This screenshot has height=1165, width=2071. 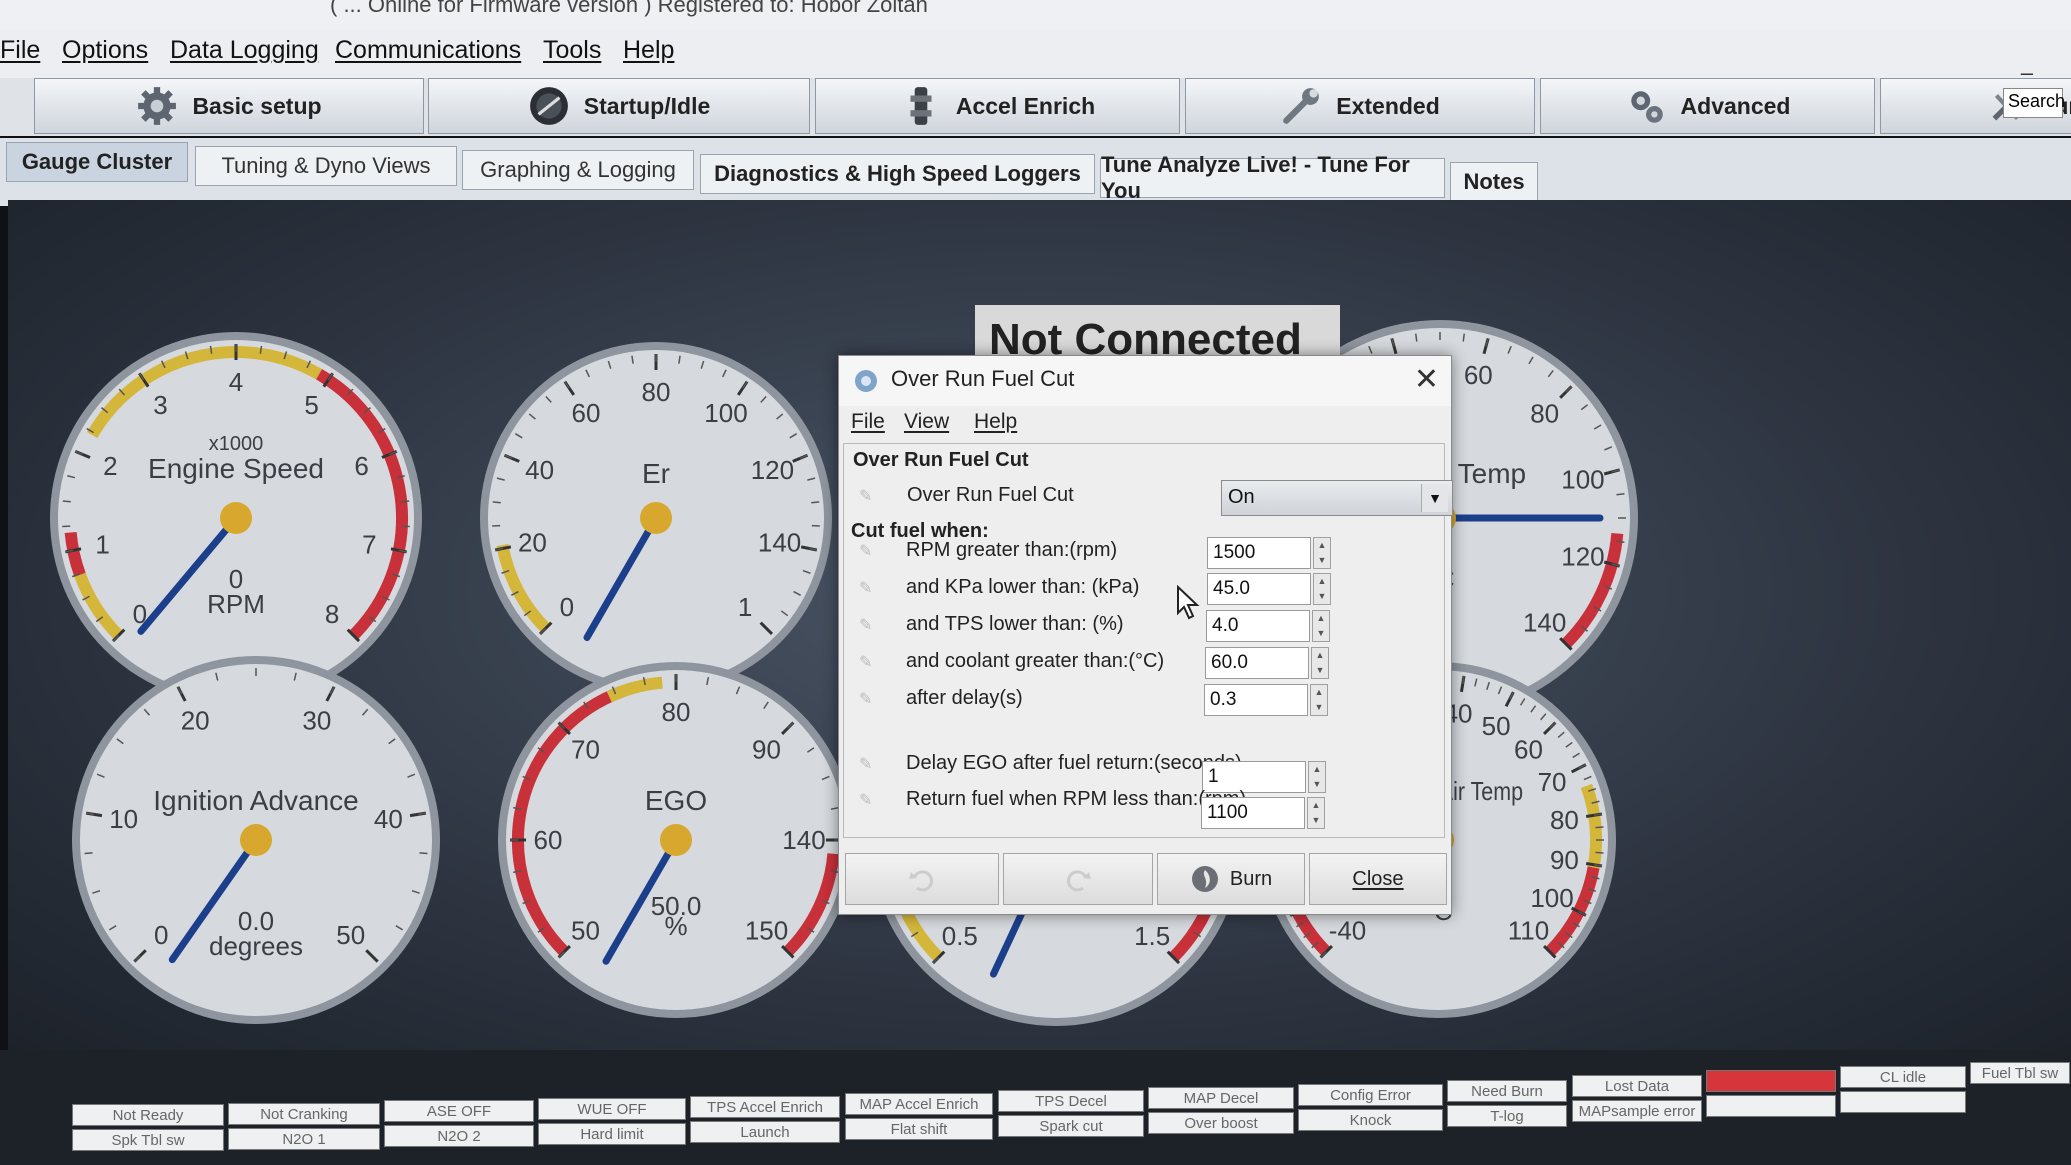 What do you see at coordinates (1388, 105) in the screenshot?
I see `extended-label: Extended` at bounding box center [1388, 105].